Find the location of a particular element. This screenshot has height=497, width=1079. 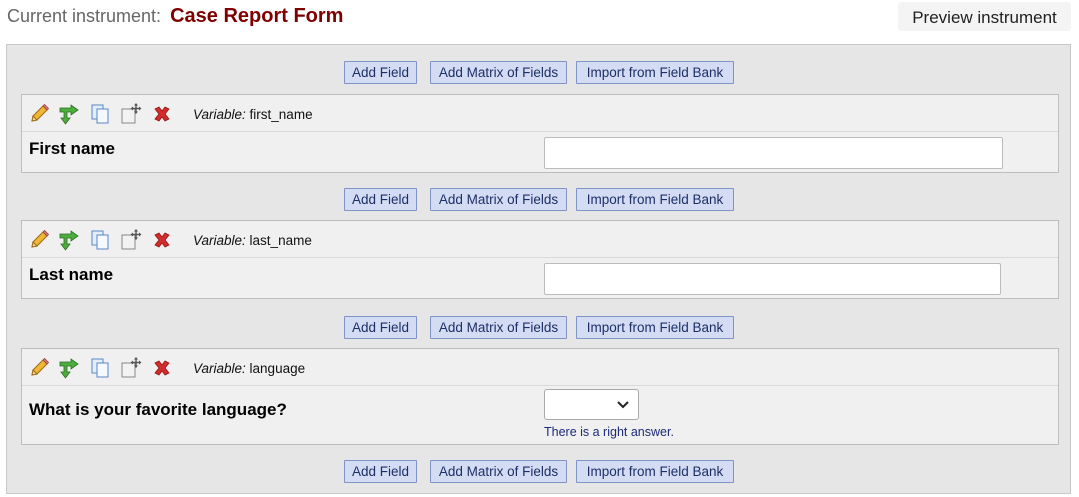

last-name-input is located at coordinates (772, 279).